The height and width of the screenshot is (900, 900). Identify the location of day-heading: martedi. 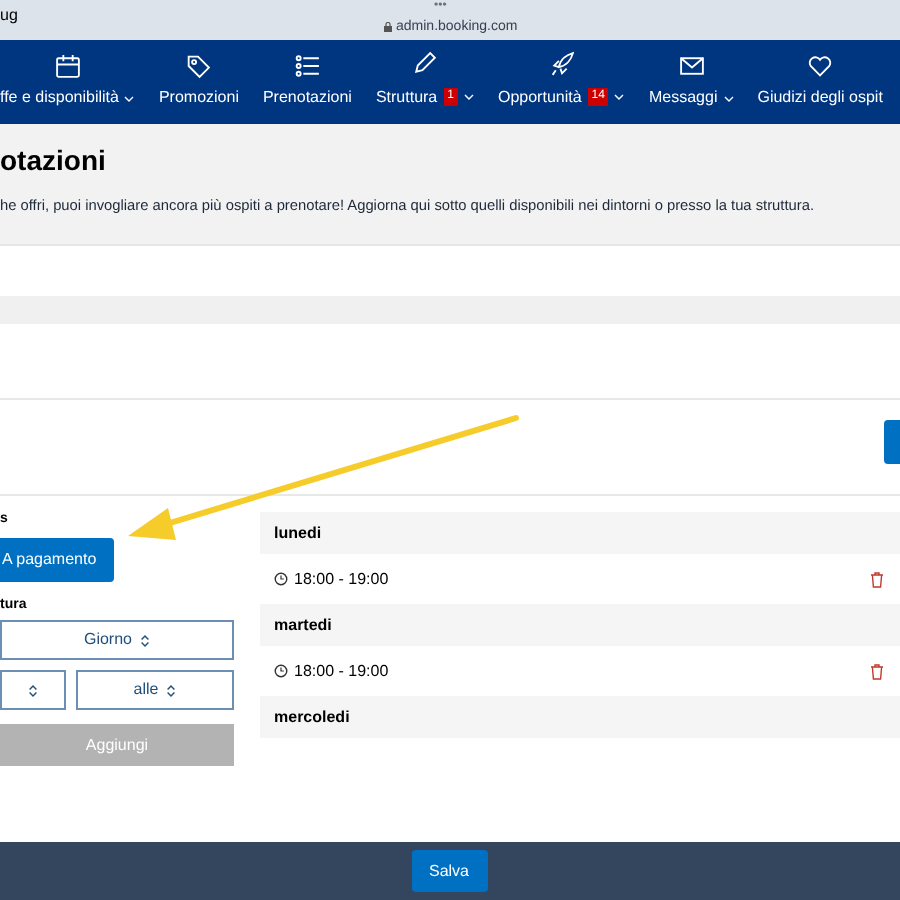
(580, 625).